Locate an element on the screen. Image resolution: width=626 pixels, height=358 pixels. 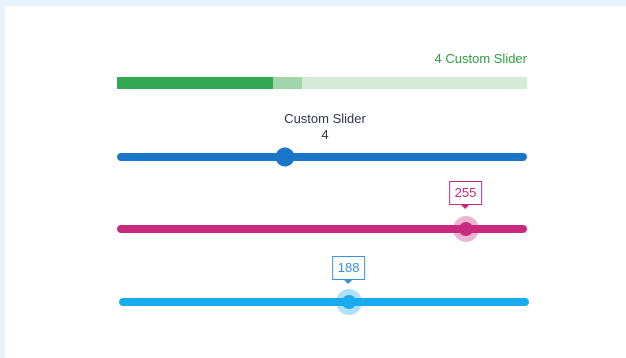
blue-slider-thumb is located at coordinates (285, 157).